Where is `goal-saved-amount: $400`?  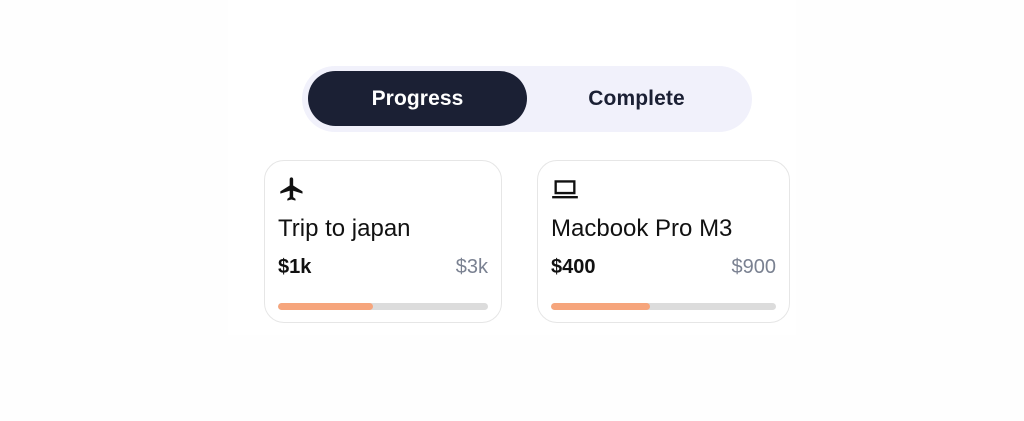
goal-saved-amount: $400 is located at coordinates (573, 267).